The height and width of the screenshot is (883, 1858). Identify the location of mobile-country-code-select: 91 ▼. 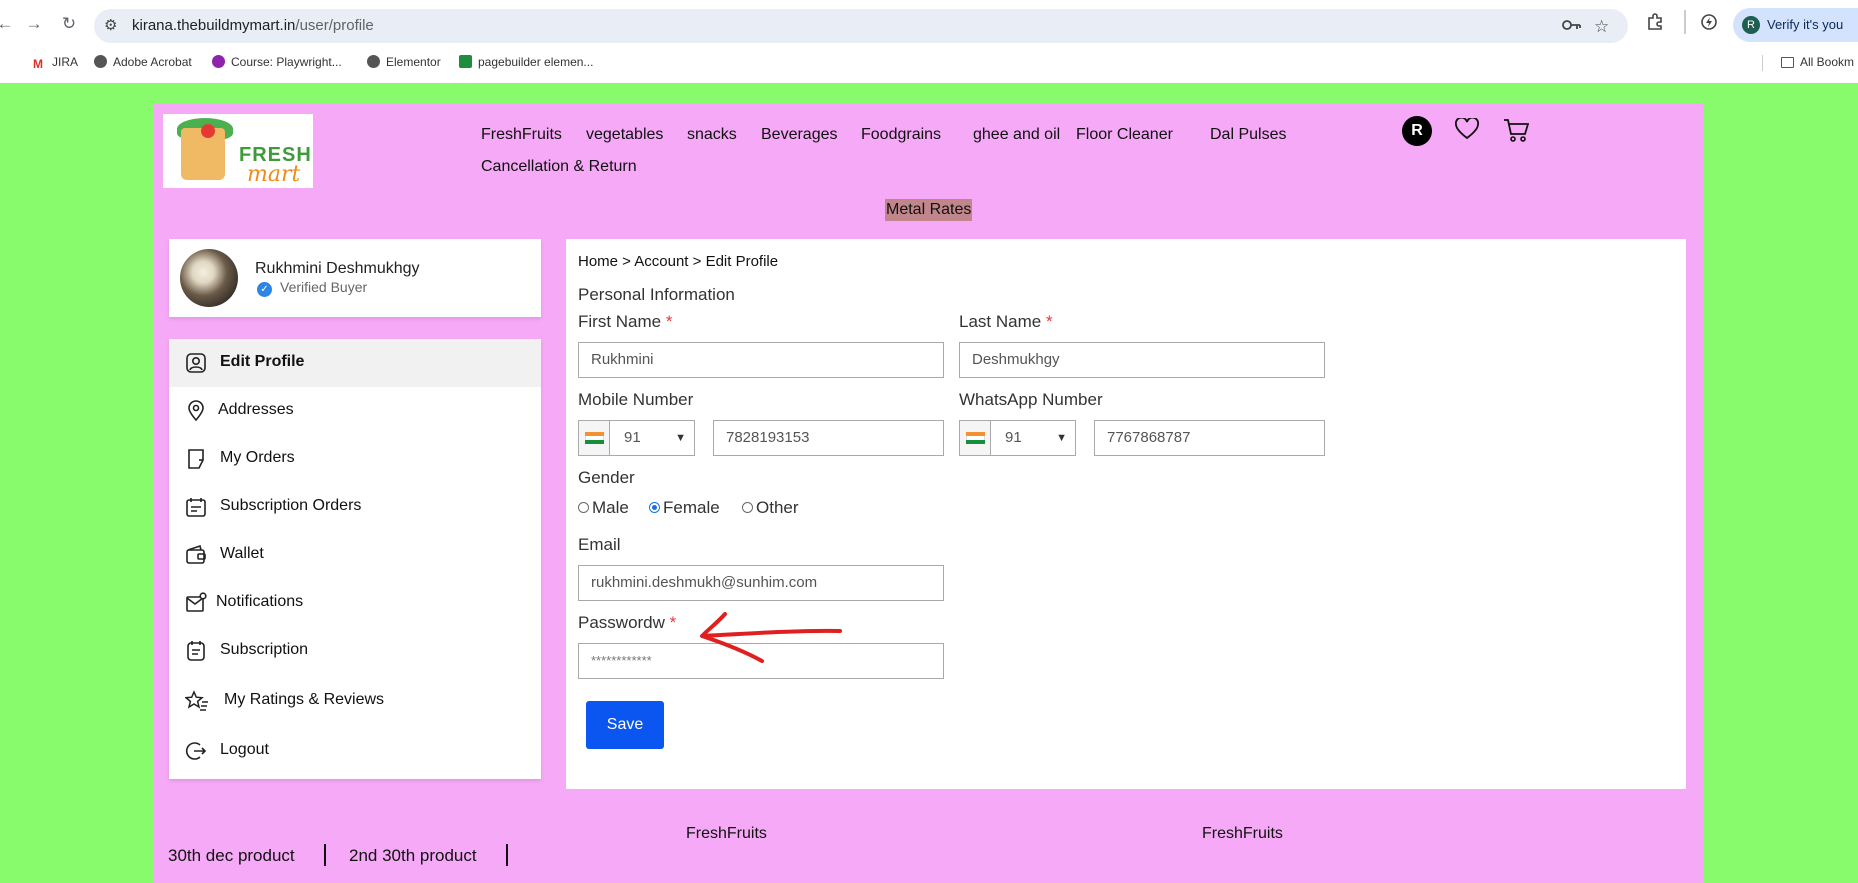
(652, 438).